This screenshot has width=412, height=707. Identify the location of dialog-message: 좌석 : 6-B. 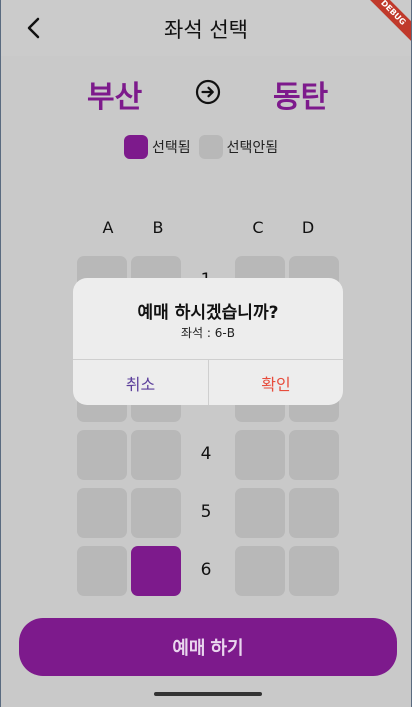
(208, 333).